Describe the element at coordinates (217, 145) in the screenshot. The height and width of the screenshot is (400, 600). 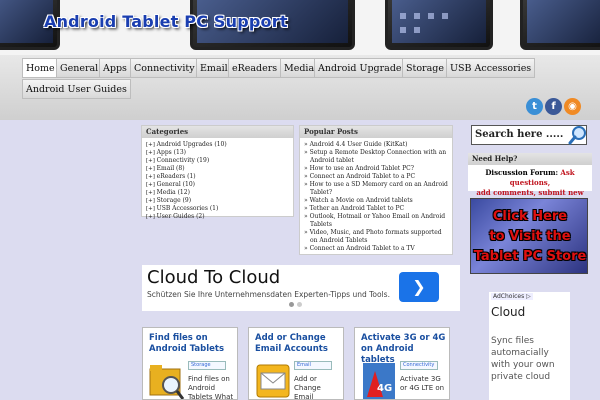
I see `category-item: Android Upgrades (10)` at that location.